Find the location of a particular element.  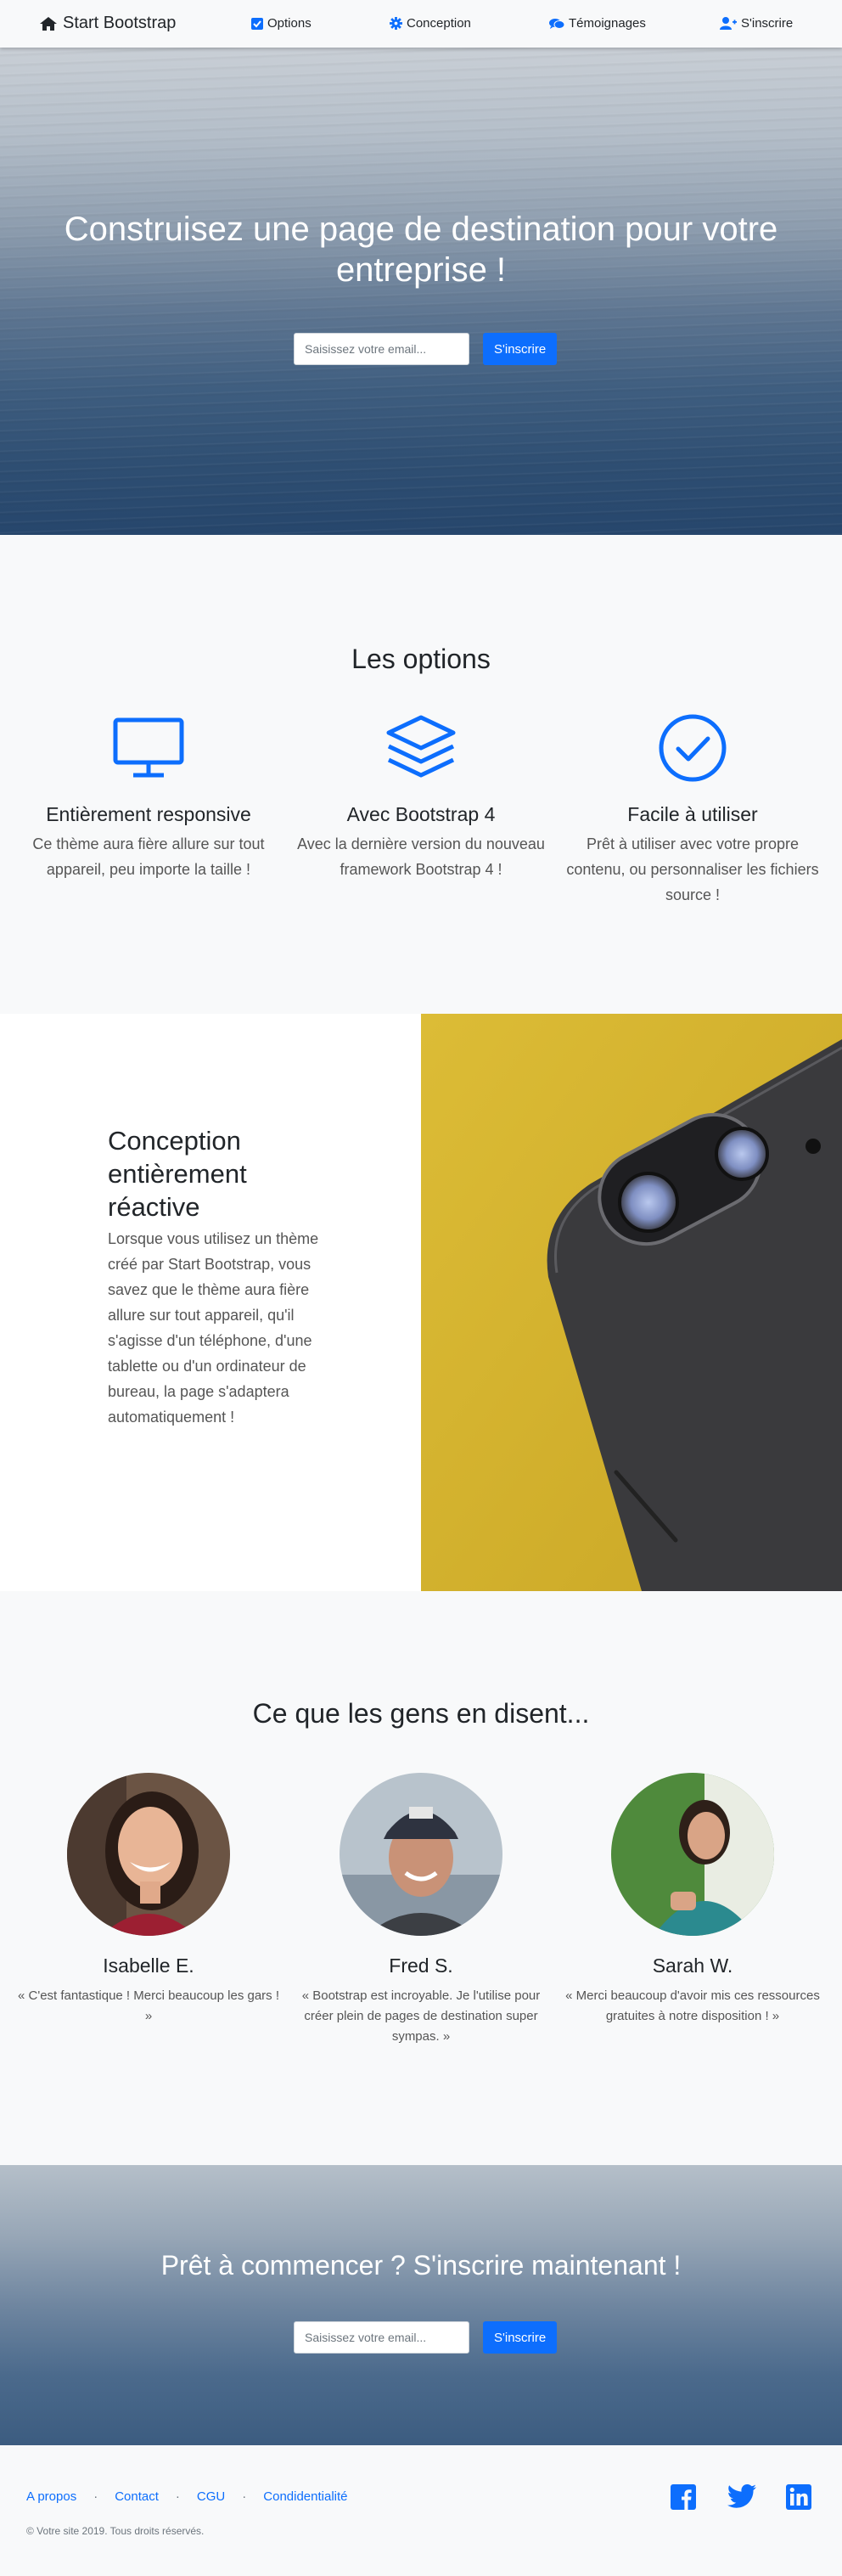

person-name: Fred S. is located at coordinates (421, 1965).